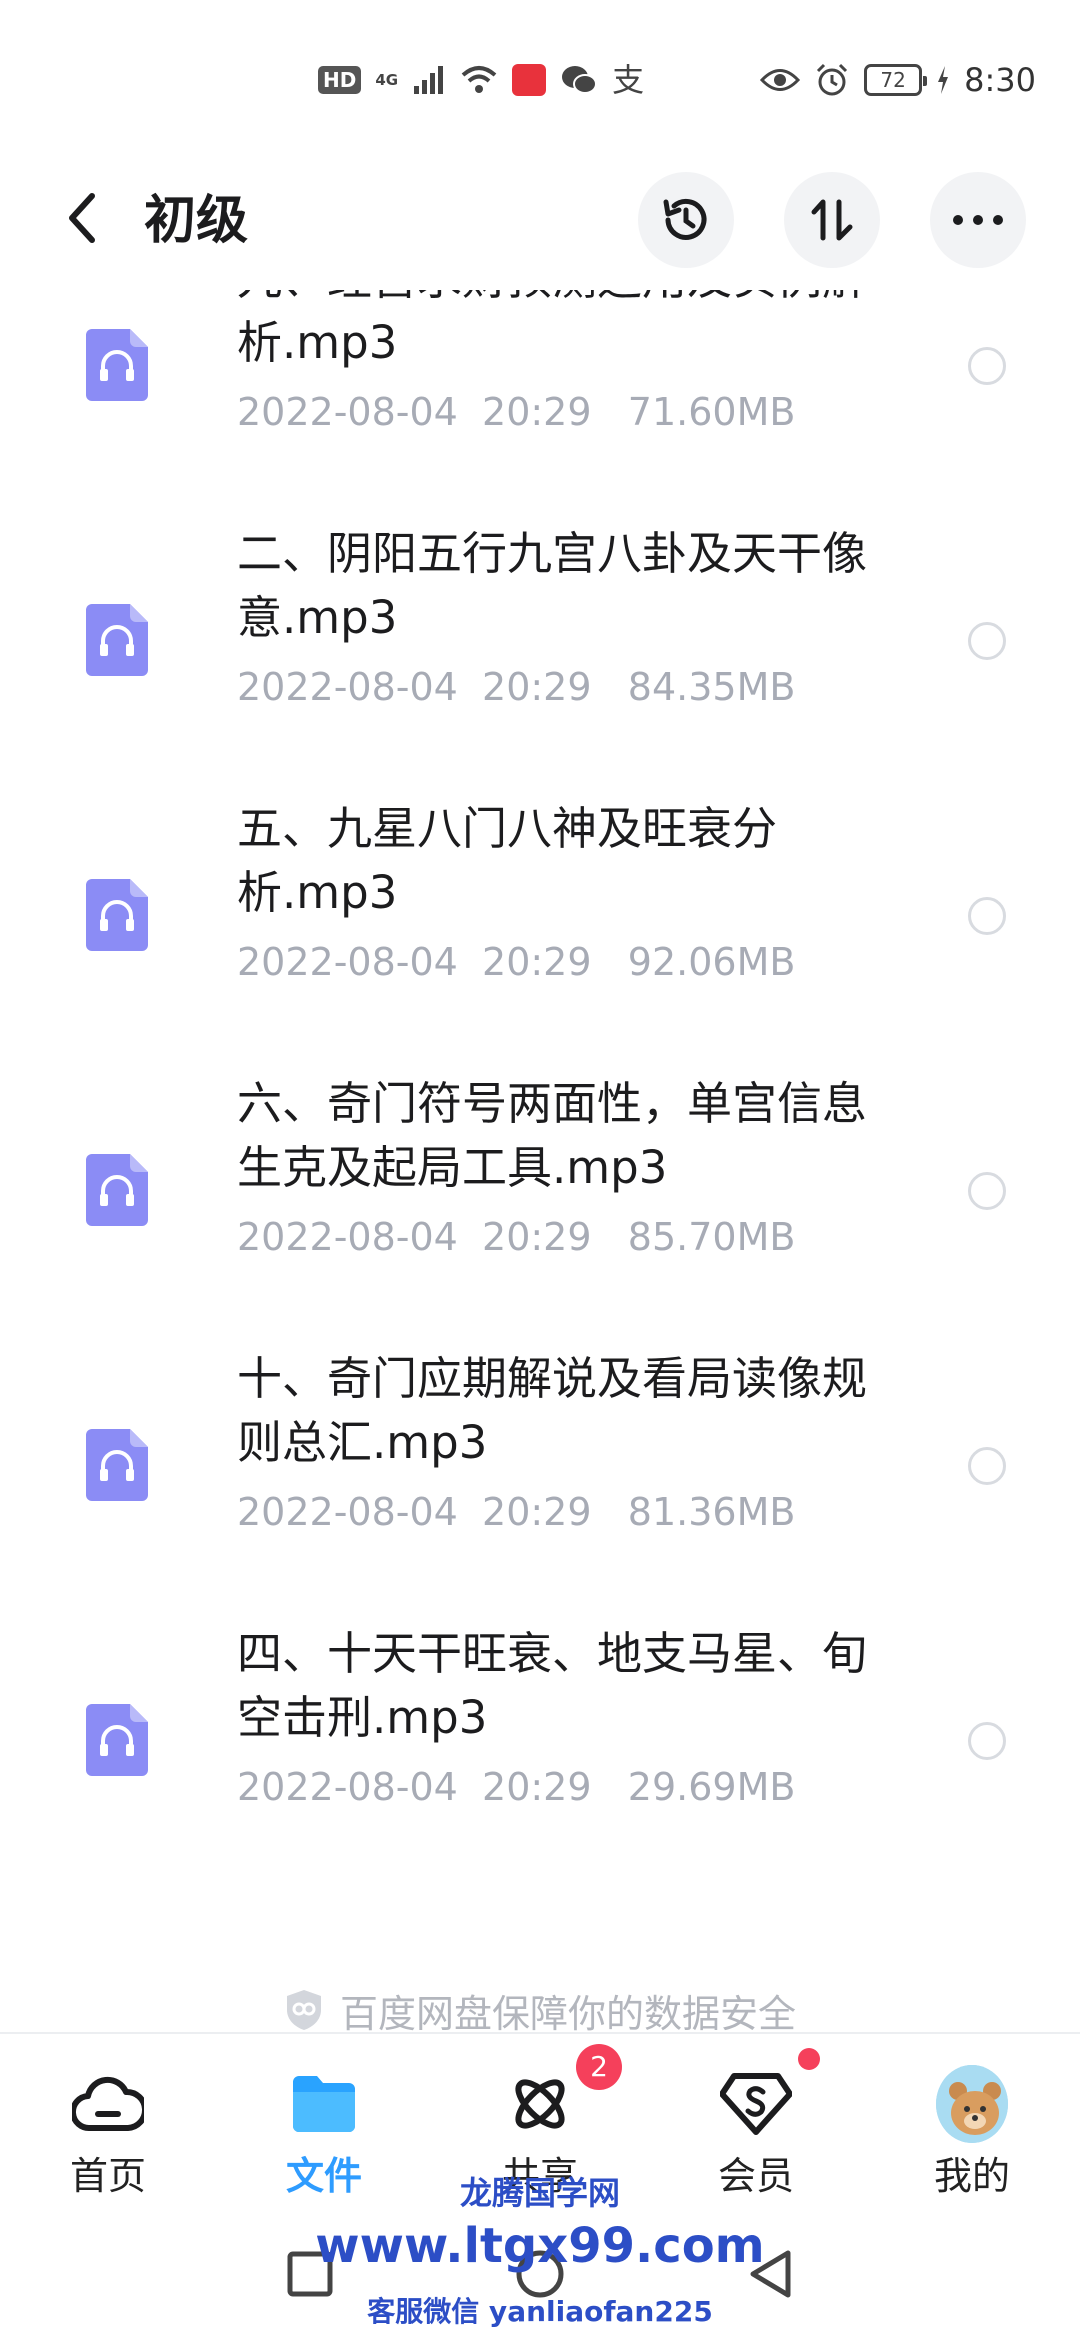 Image resolution: width=1080 pixels, height=2340 pixels. I want to click on file-meta: 2022-08-04 20:29 81.36MB, so click(516, 1512).